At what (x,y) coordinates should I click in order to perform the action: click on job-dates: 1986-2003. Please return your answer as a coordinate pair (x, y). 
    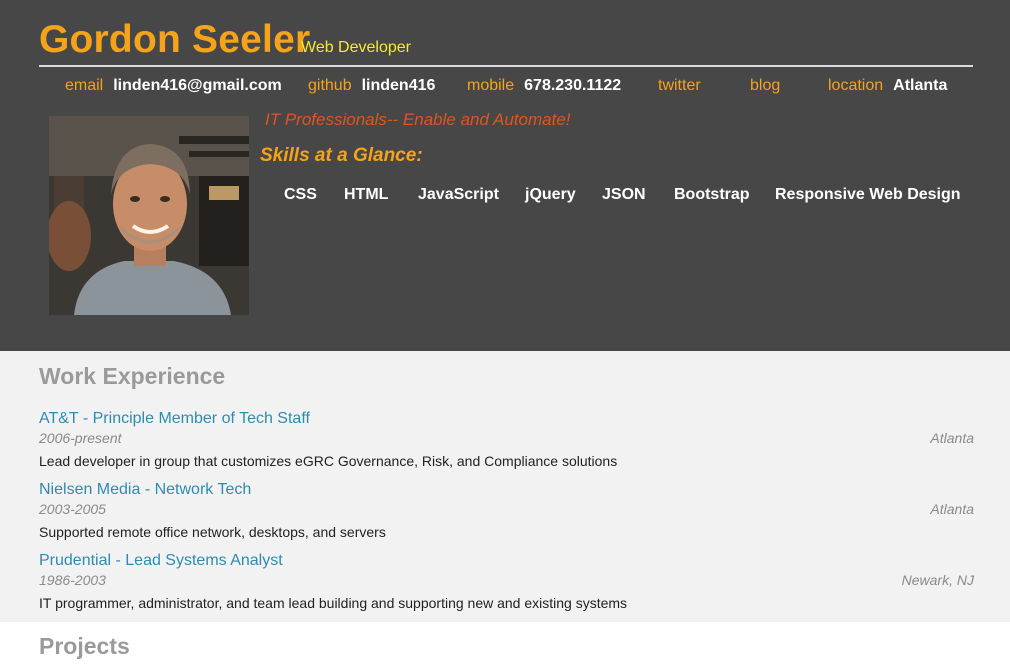
    Looking at the image, I should click on (72, 580).